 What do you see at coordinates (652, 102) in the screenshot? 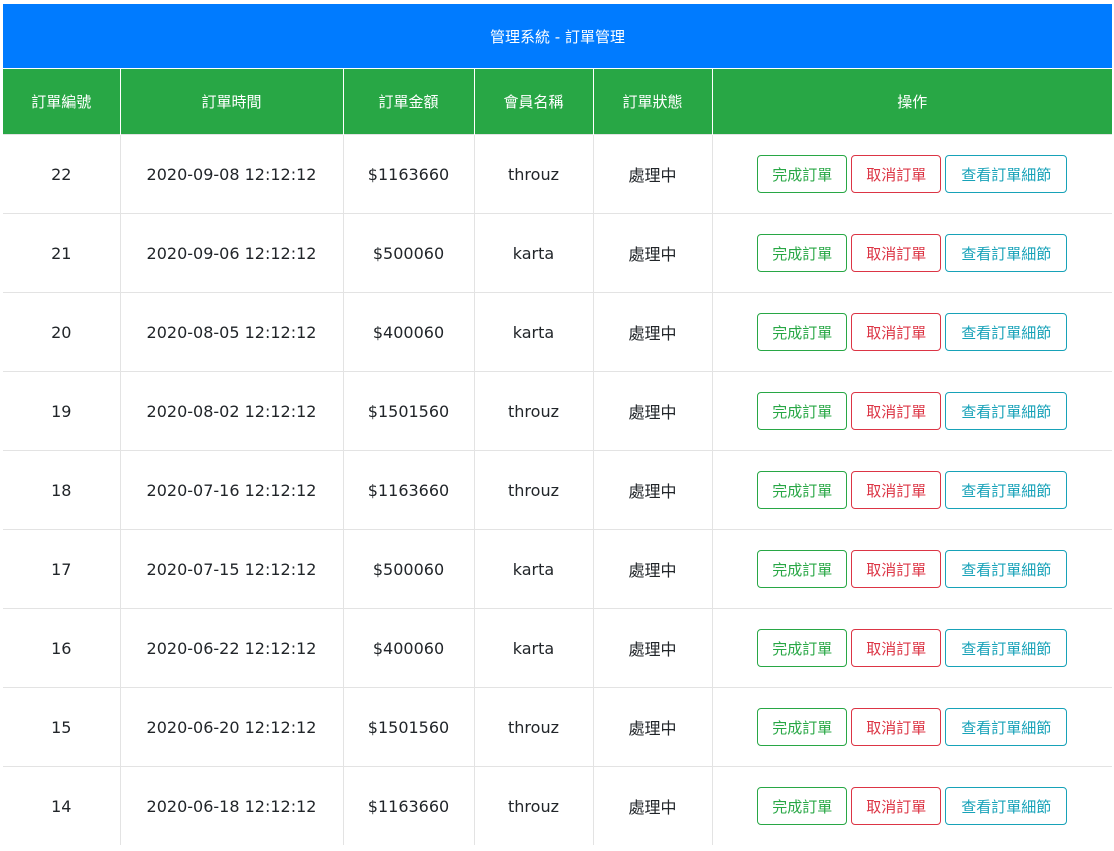
I see `column-header-order-status: 訂單狀態` at bounding box center [652, 102].